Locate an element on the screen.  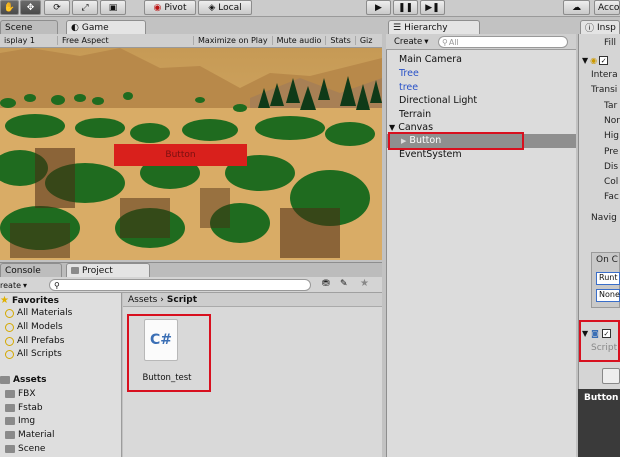
rotate-icon: ⟳ is located at coordinates (57, 7).